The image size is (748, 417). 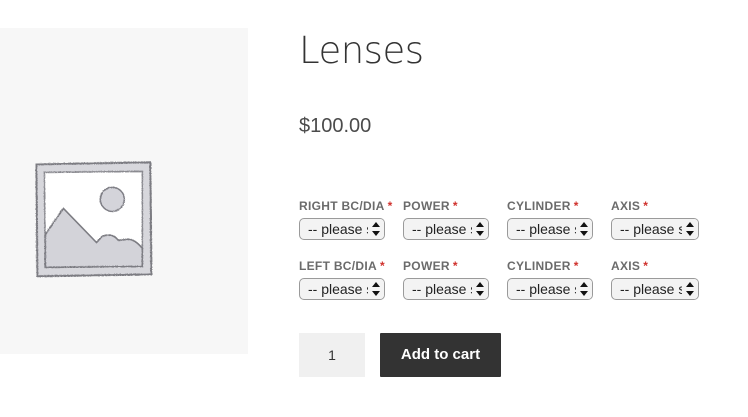 I want to click on left-cylinder-field: CYLINDER* -- please select --, so click(x=550, y=279).